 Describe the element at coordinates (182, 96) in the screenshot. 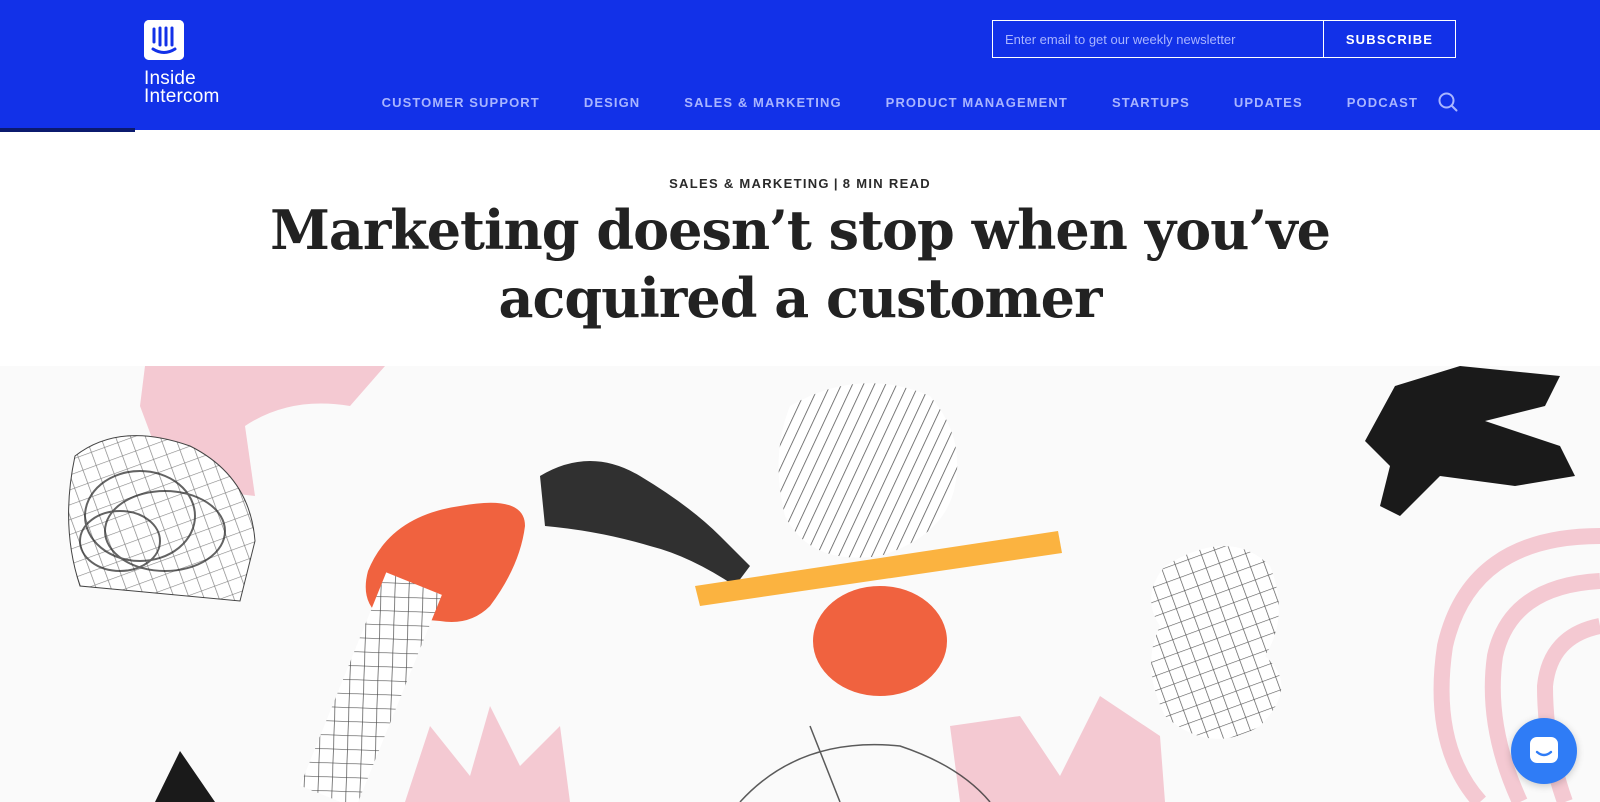

I see `site-name-line2: Intercom` at that location.